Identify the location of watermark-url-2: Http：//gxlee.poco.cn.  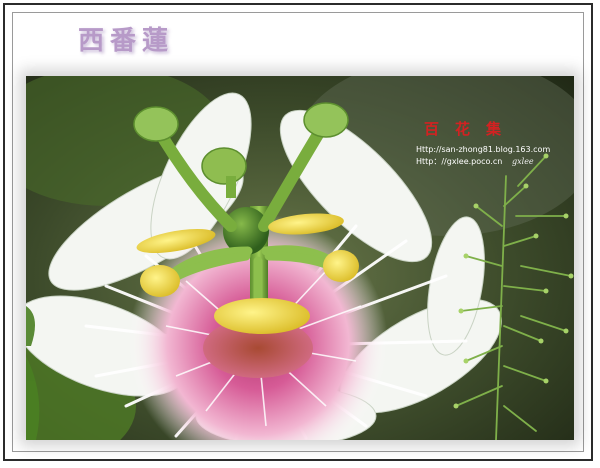
(459, 161).